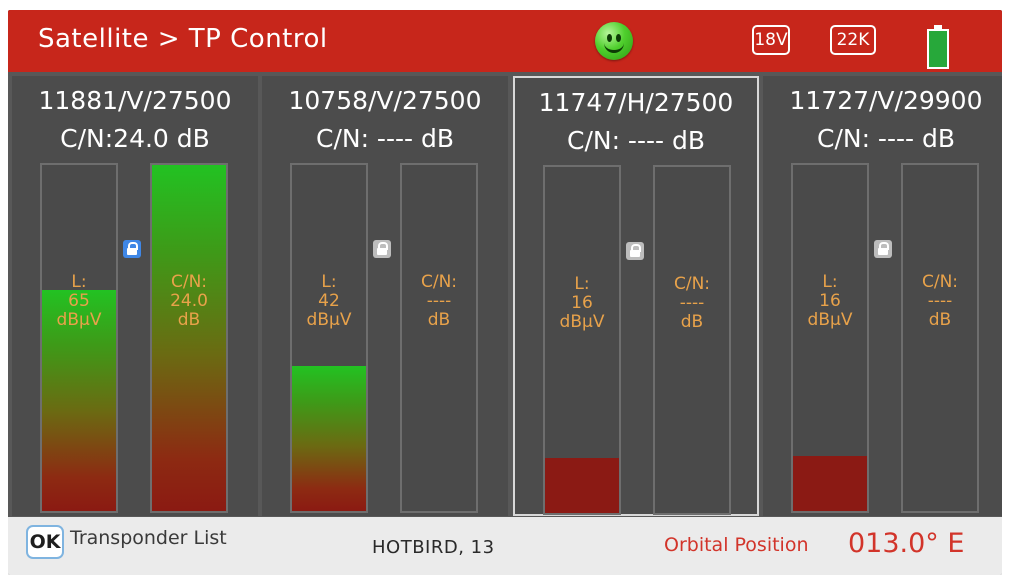 This screenshot has width=1009, height=579. What do you see at coordinates (148, 538) in the screenshot?
I see `transponder-list-link: Transponder List` at bounding box center [148, 538].